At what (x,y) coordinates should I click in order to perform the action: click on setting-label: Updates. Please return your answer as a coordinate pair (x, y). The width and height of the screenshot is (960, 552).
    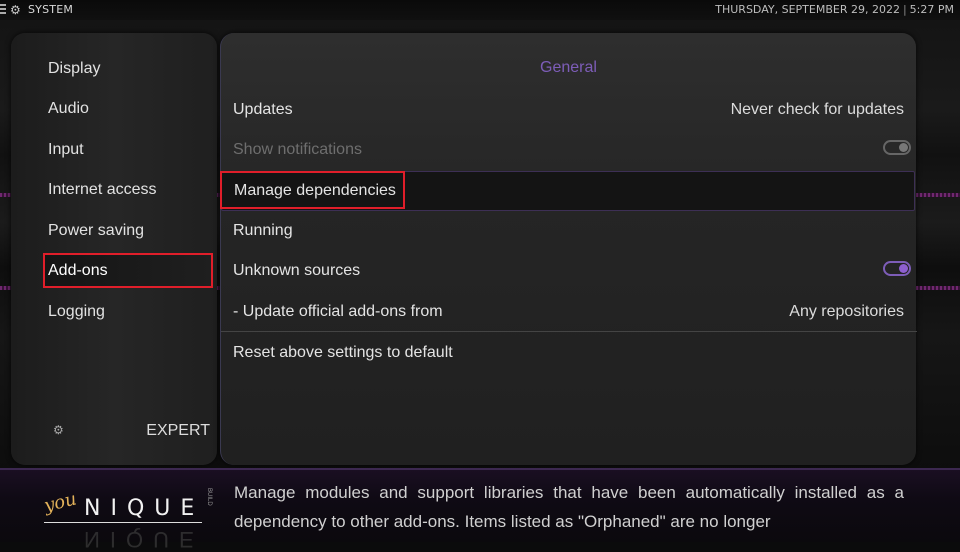
    Looking at the image, I should click on (263, 109).